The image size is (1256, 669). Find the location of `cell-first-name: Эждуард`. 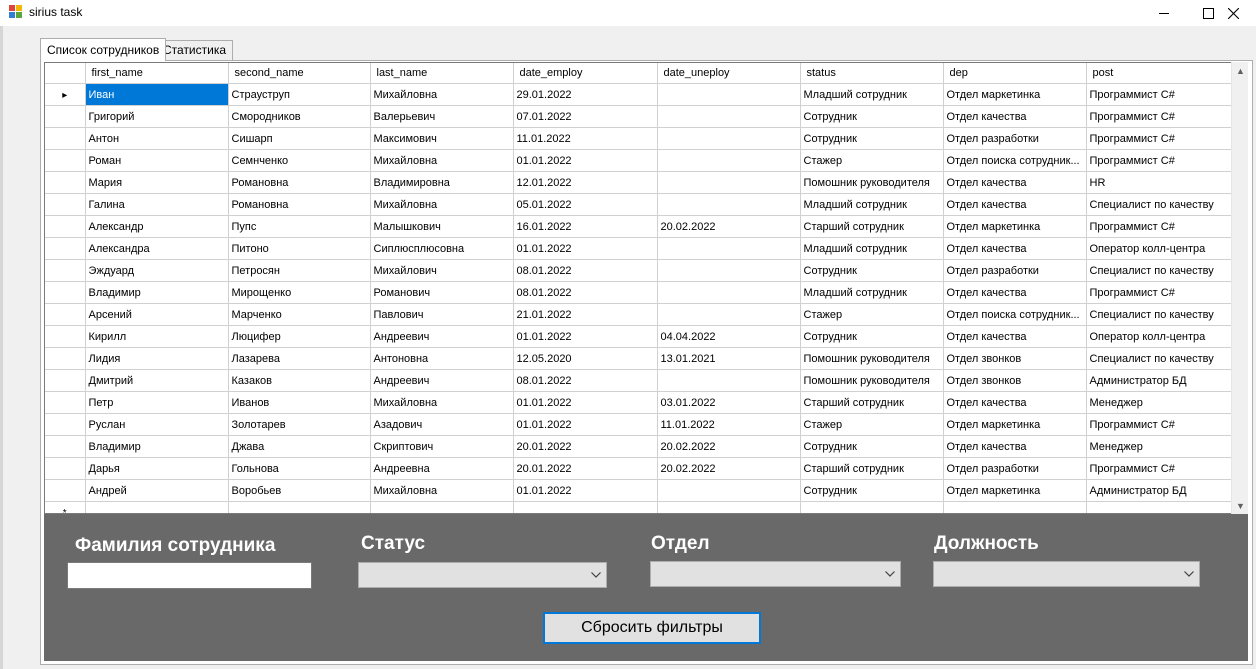

cell-first-name: Эждуард is located at coordinates (157, 270).